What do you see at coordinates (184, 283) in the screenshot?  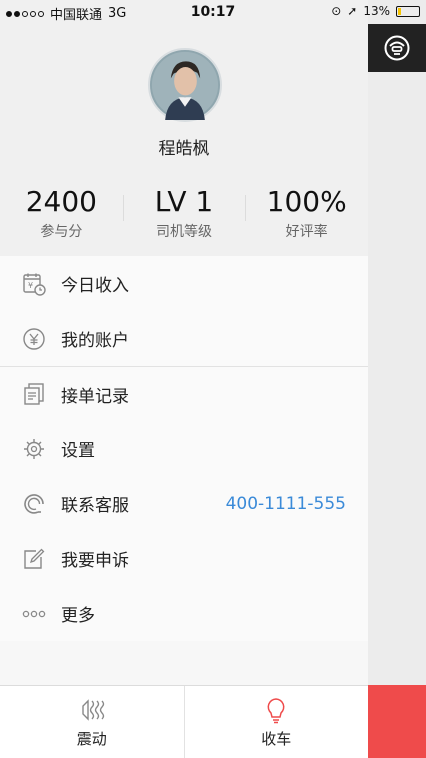 I see `menu-item-today-income: ¥ 今日收入` at bounding box center [184, 283].